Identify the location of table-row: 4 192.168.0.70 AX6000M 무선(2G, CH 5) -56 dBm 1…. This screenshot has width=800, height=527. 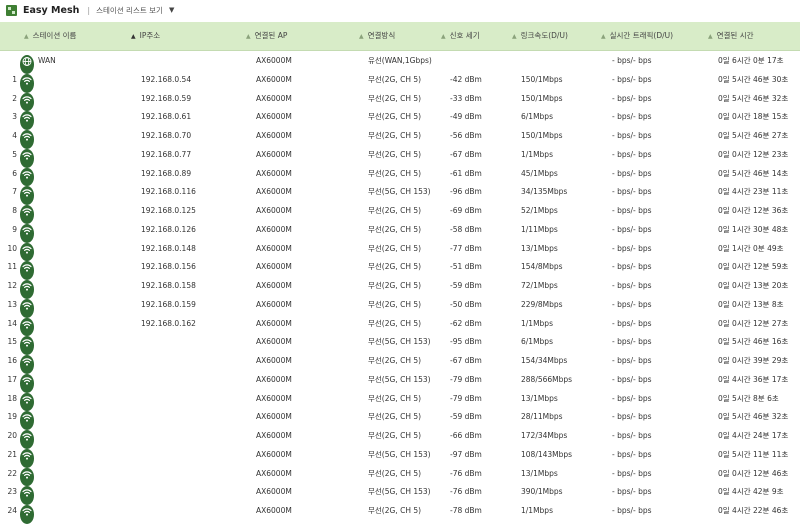
(400, 138).